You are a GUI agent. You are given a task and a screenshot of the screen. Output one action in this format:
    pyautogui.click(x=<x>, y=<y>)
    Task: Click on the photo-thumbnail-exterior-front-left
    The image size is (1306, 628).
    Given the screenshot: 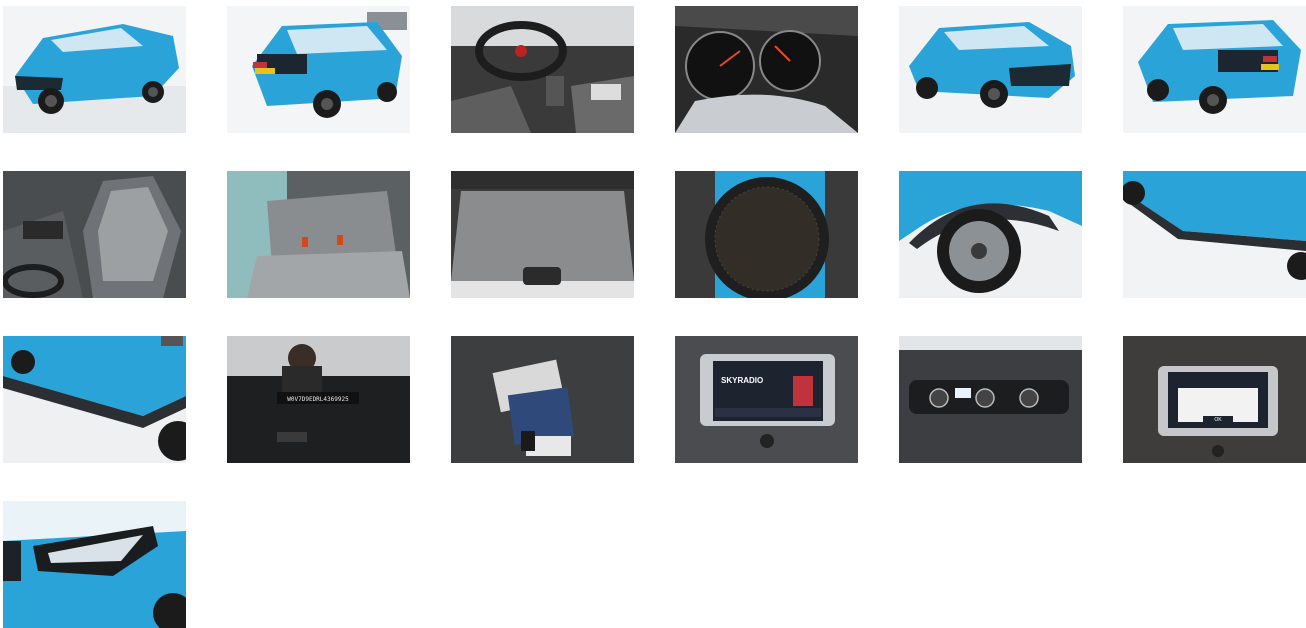 What is the action you would take?
    pyautogui.click(x=94, y=69)
    